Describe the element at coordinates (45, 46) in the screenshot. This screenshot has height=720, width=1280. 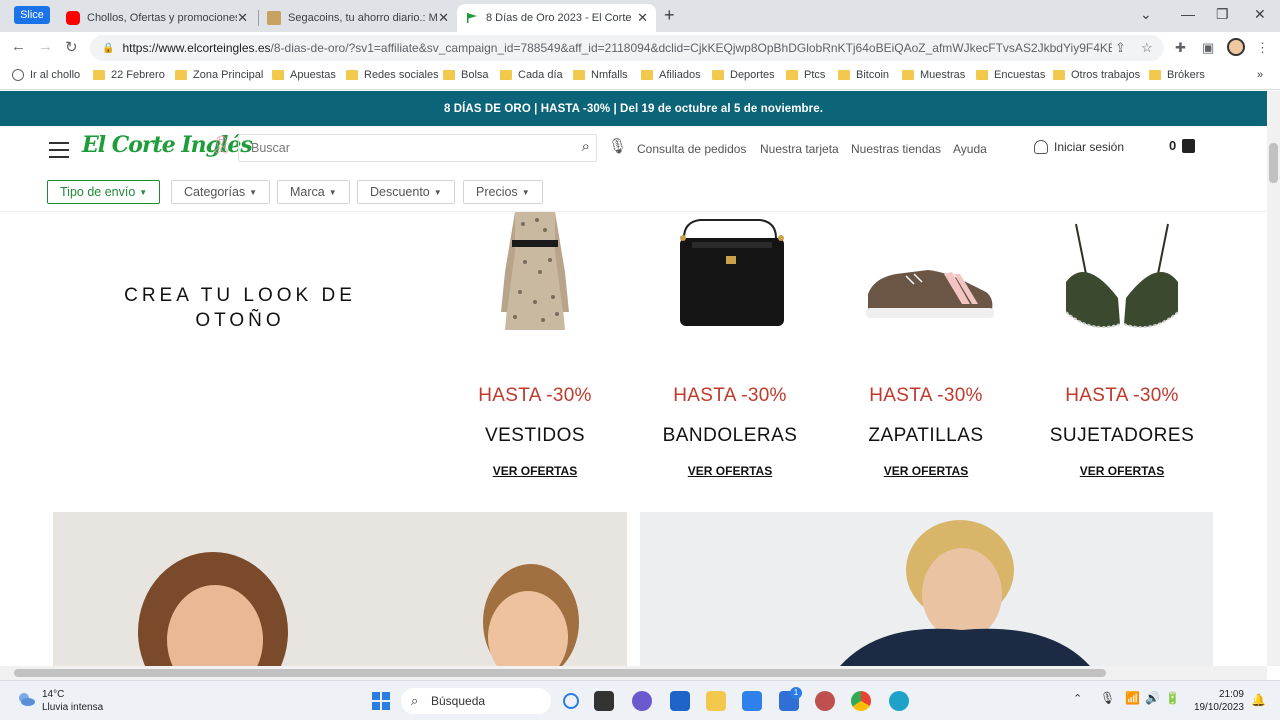
I see `forward-icon: →` at that location.